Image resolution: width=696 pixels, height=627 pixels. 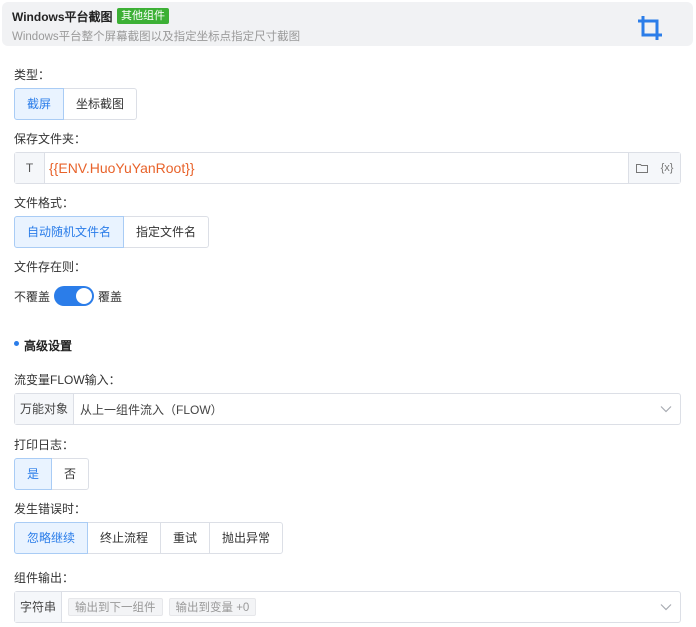 What do you see at coordinates (45, 409) in the screenshot?
I see `object-type-prefix: 万能对象` at bounding box center [45, 409].